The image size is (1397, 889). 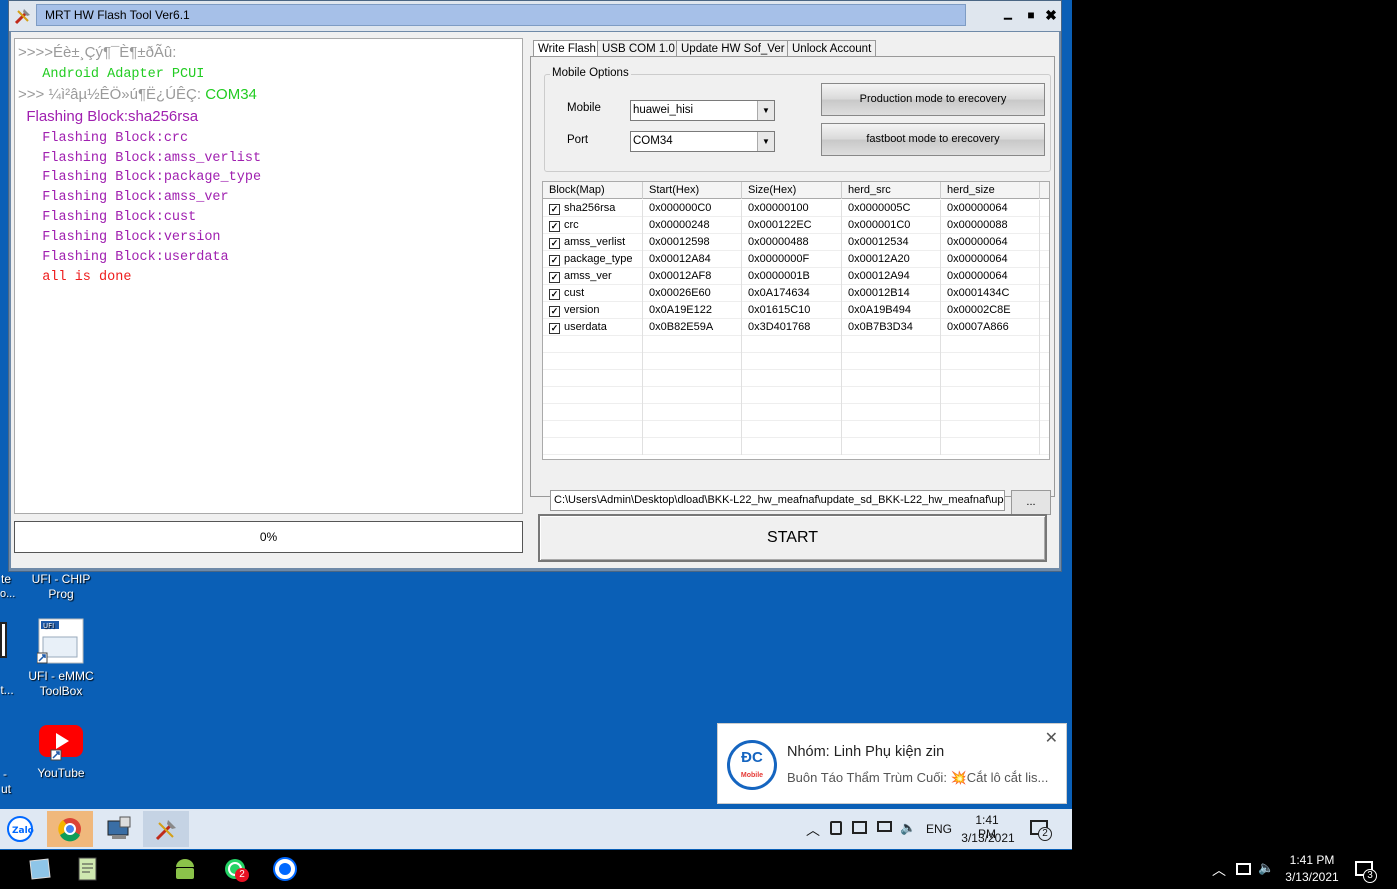 I want to click on table-cell: 0x00000064, so click(x=990, y=259).